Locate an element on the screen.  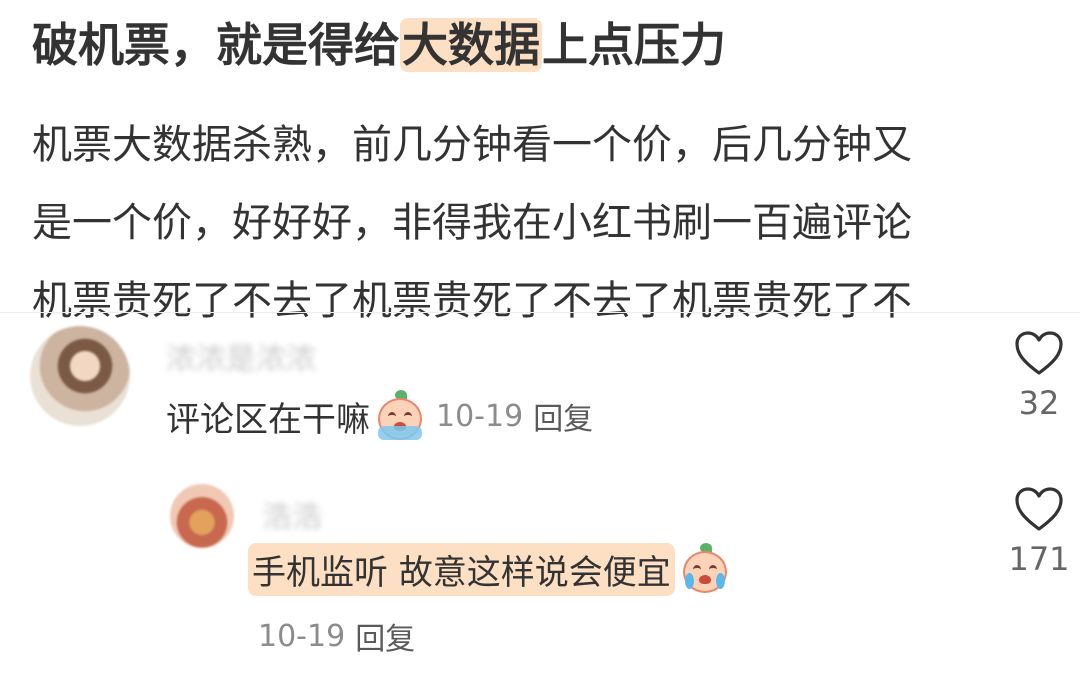
like-button: 32 is located at coordinates (1037, 376).